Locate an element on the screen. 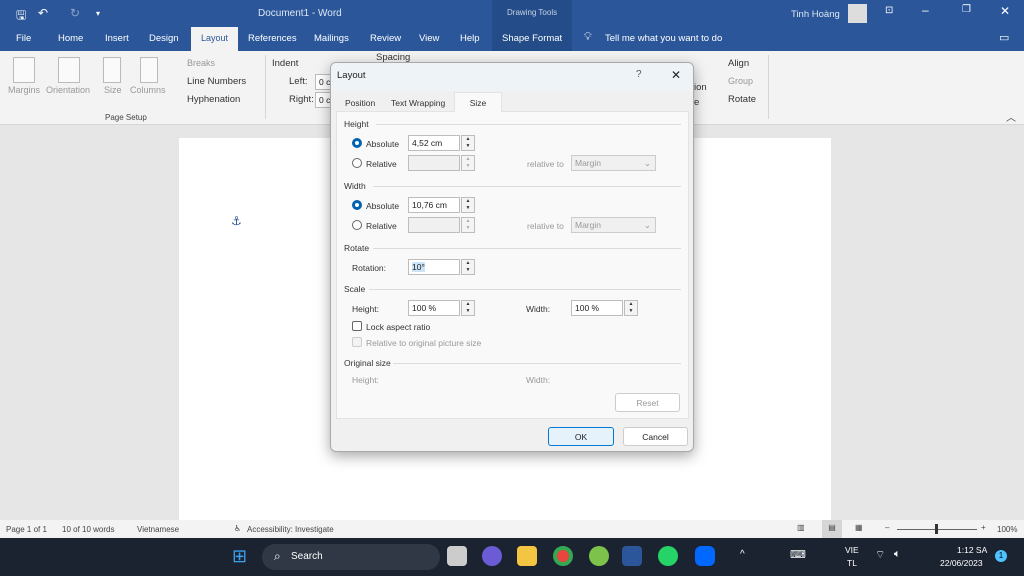 This screenshot has height=576, width=1024. tab-position: Position is located at coordinates (360, 102).